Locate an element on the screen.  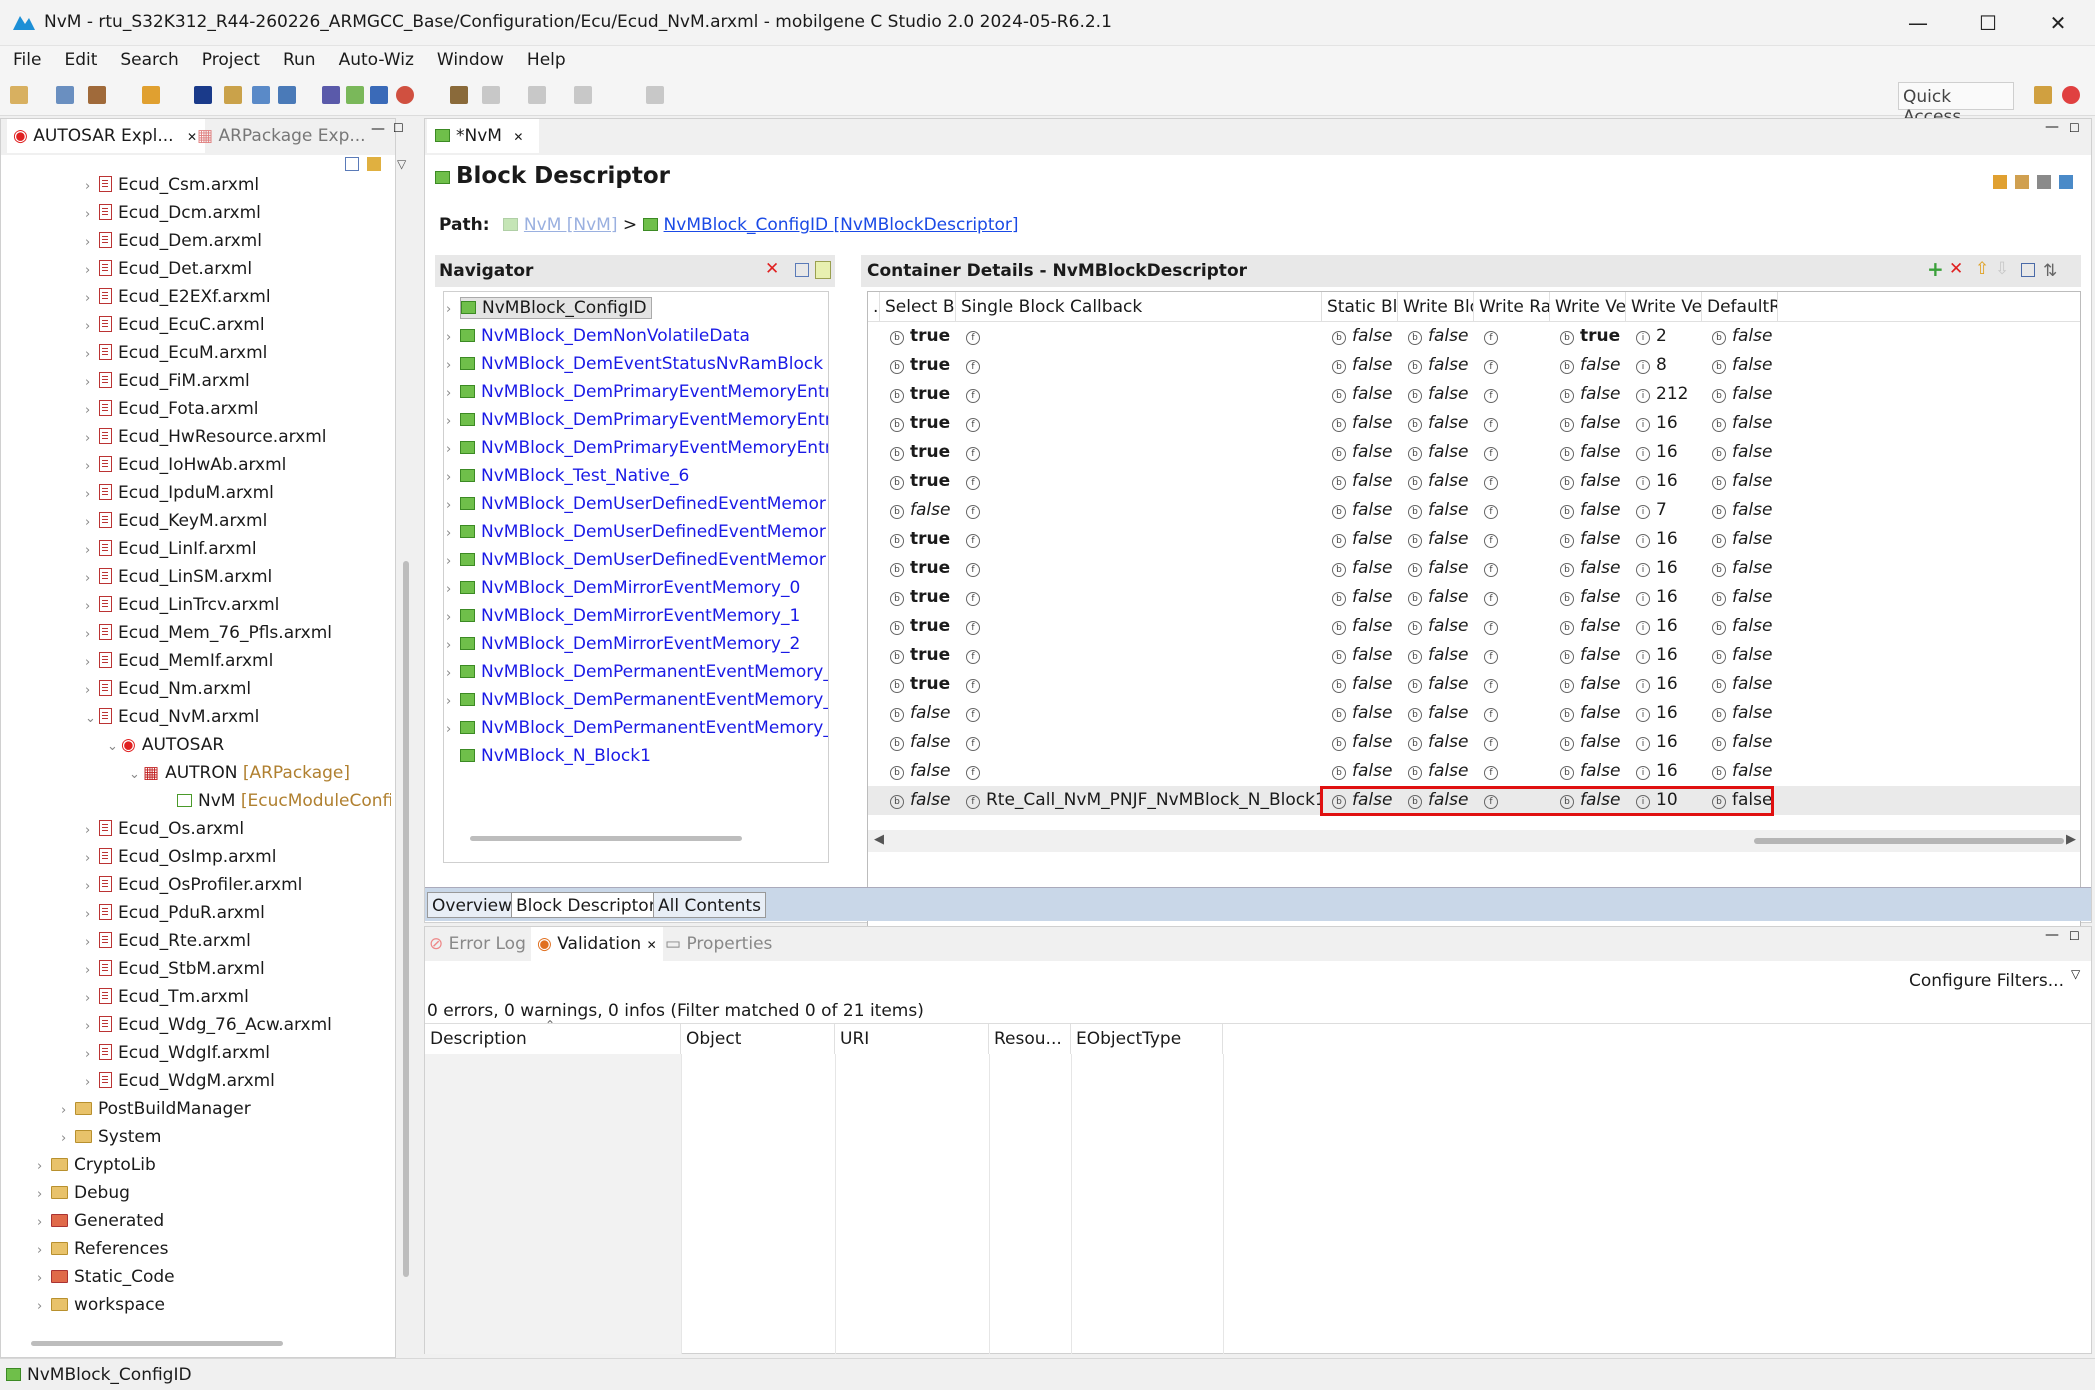
column-header: . is located at coordinates (874, 307).